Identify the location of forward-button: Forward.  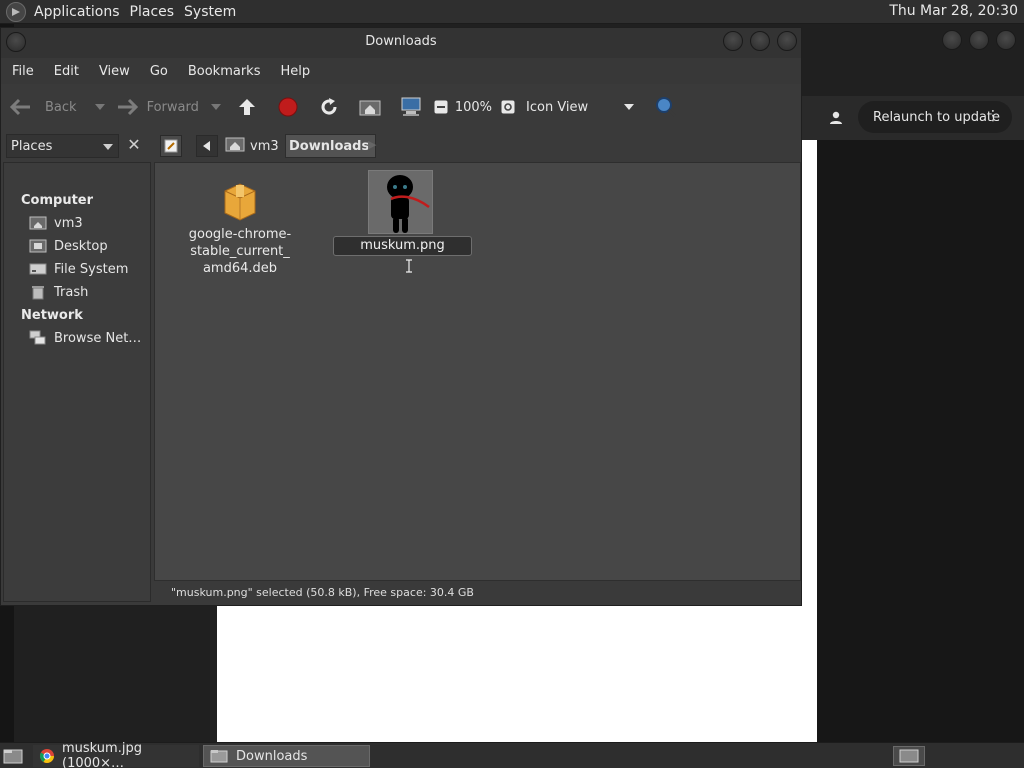
(157, 107).